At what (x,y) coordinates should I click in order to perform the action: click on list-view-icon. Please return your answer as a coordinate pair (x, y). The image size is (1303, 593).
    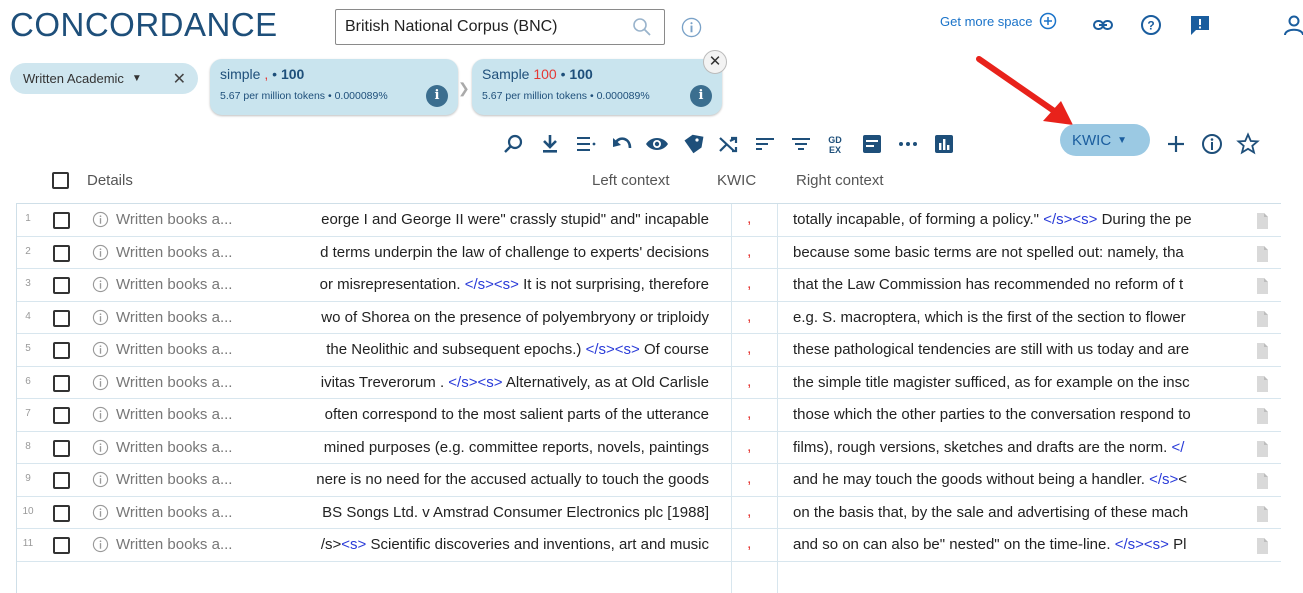
    Looking at the image, I should click on (586, 144).